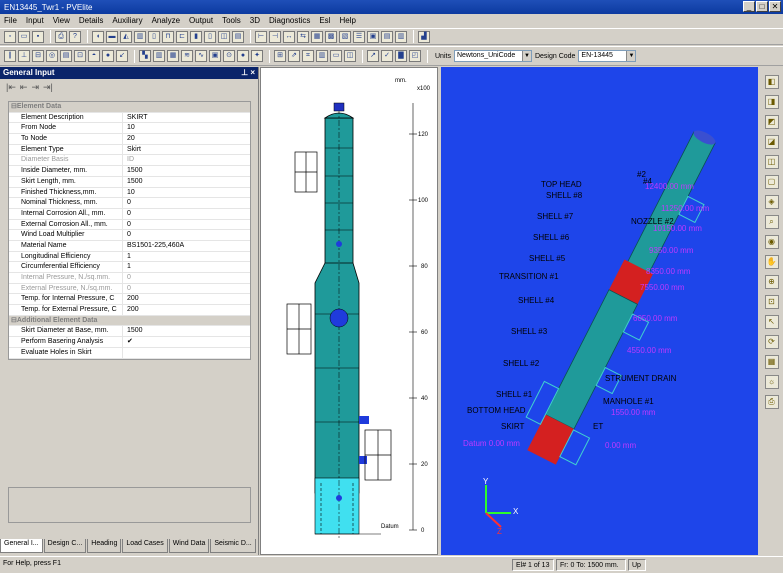  I want to click on flip-icon: ⇆, so click(303, 36).